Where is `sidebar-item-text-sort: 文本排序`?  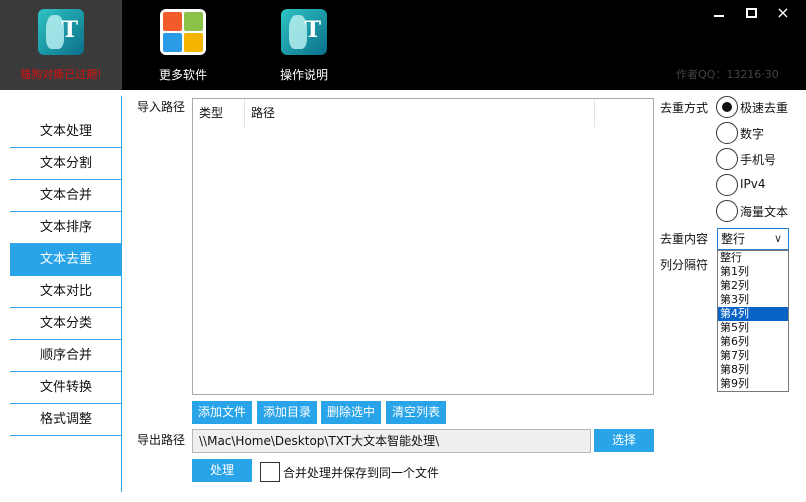
sidebar-item-text-sort: 文本排序 is located at coordinates (66, 228).